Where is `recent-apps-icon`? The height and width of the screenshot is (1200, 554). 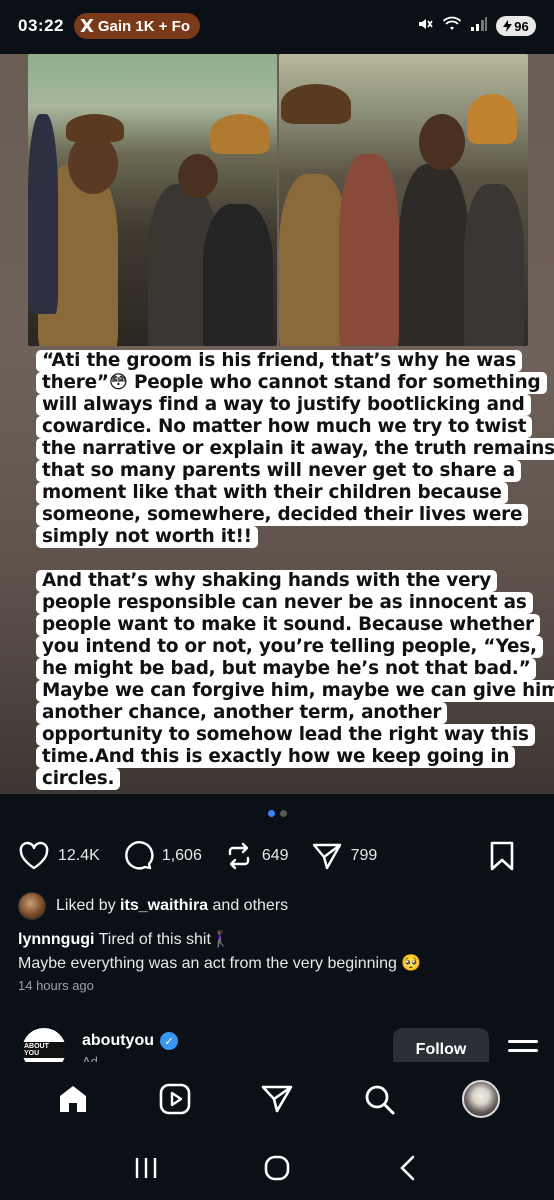
recent-apps-icon is located at coordinates (146, 1168).